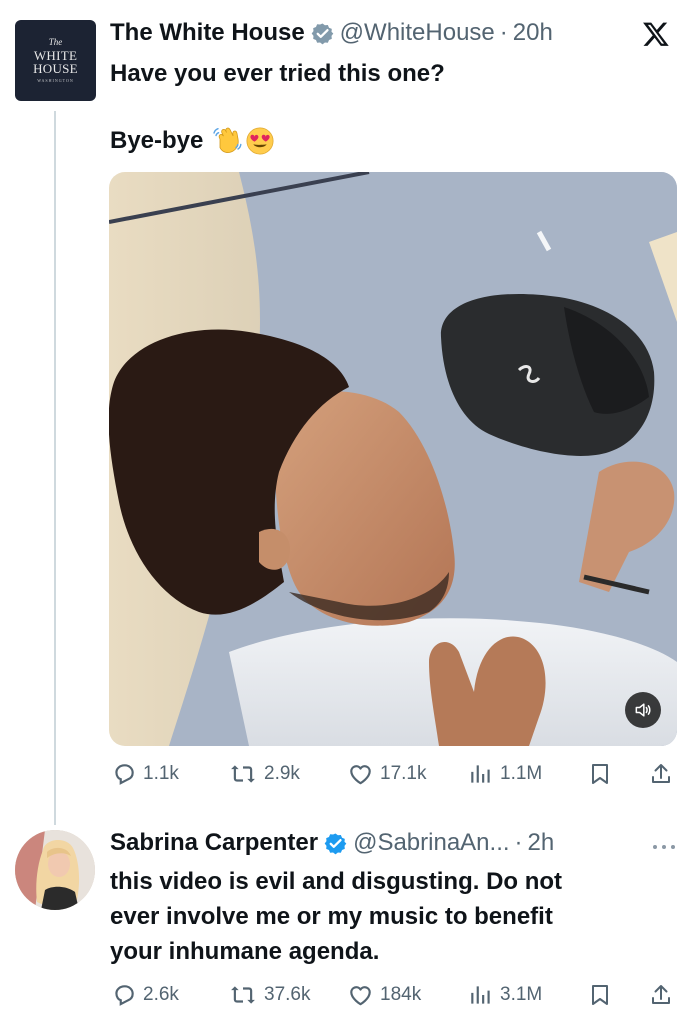 This screenshot has height=1024, width=692. I want to click on tweet-text-line: your inhumane agenda., so click(245, 951).